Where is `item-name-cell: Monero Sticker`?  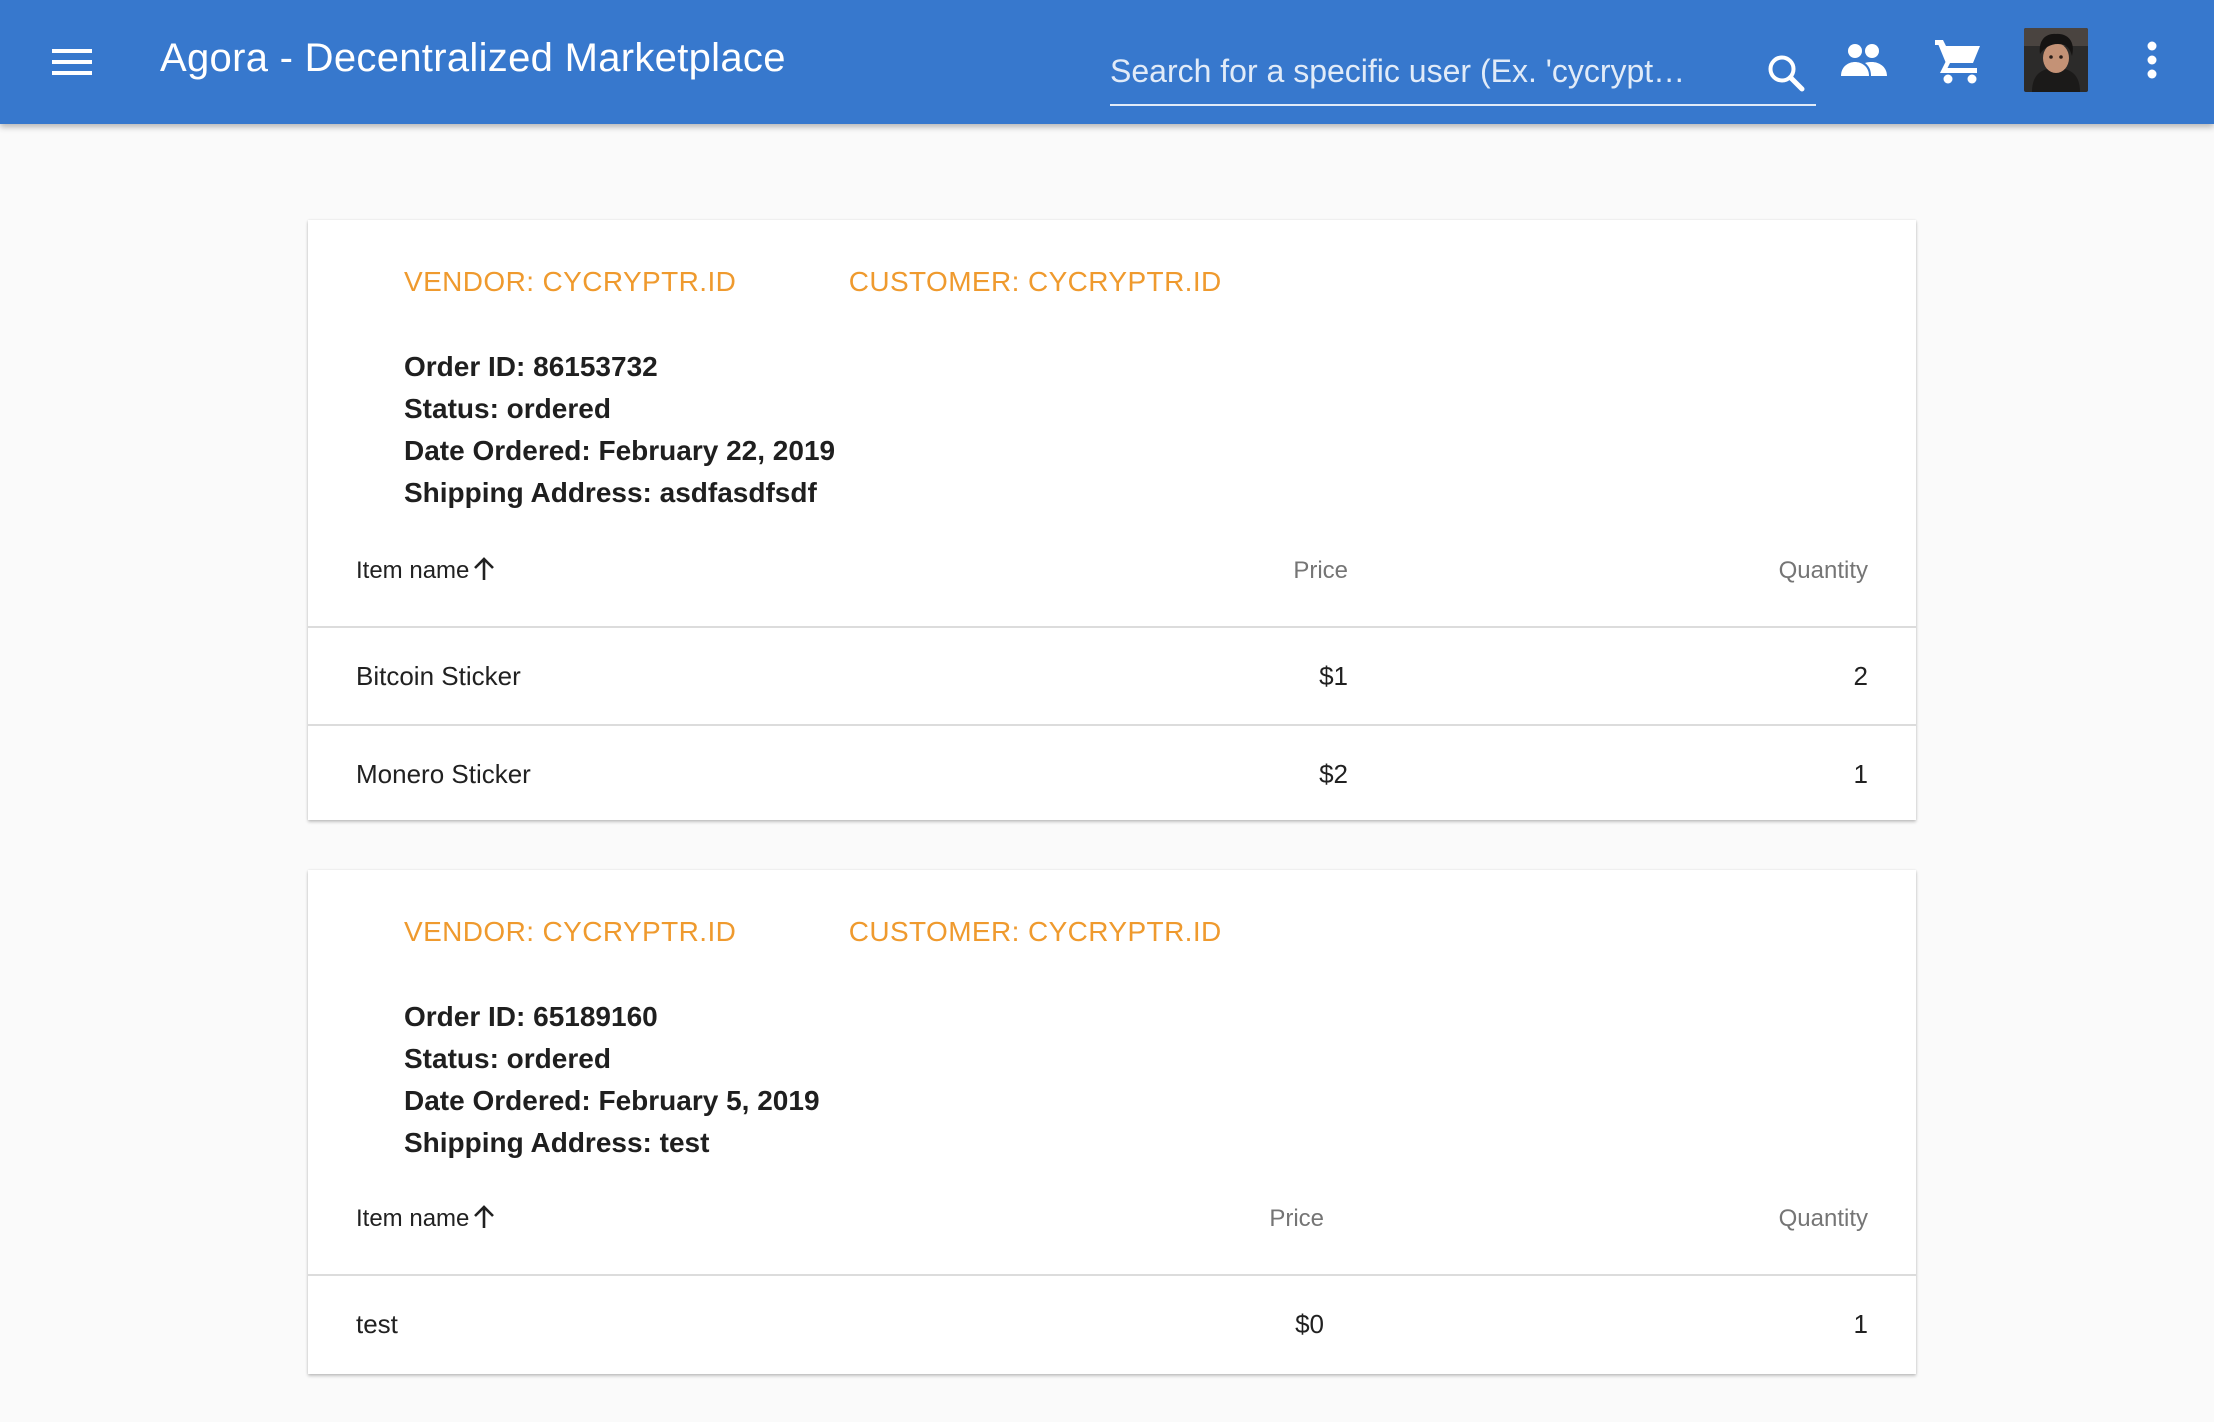
item-name-cell: Monero Sticker is located at coordinates (443, 773).